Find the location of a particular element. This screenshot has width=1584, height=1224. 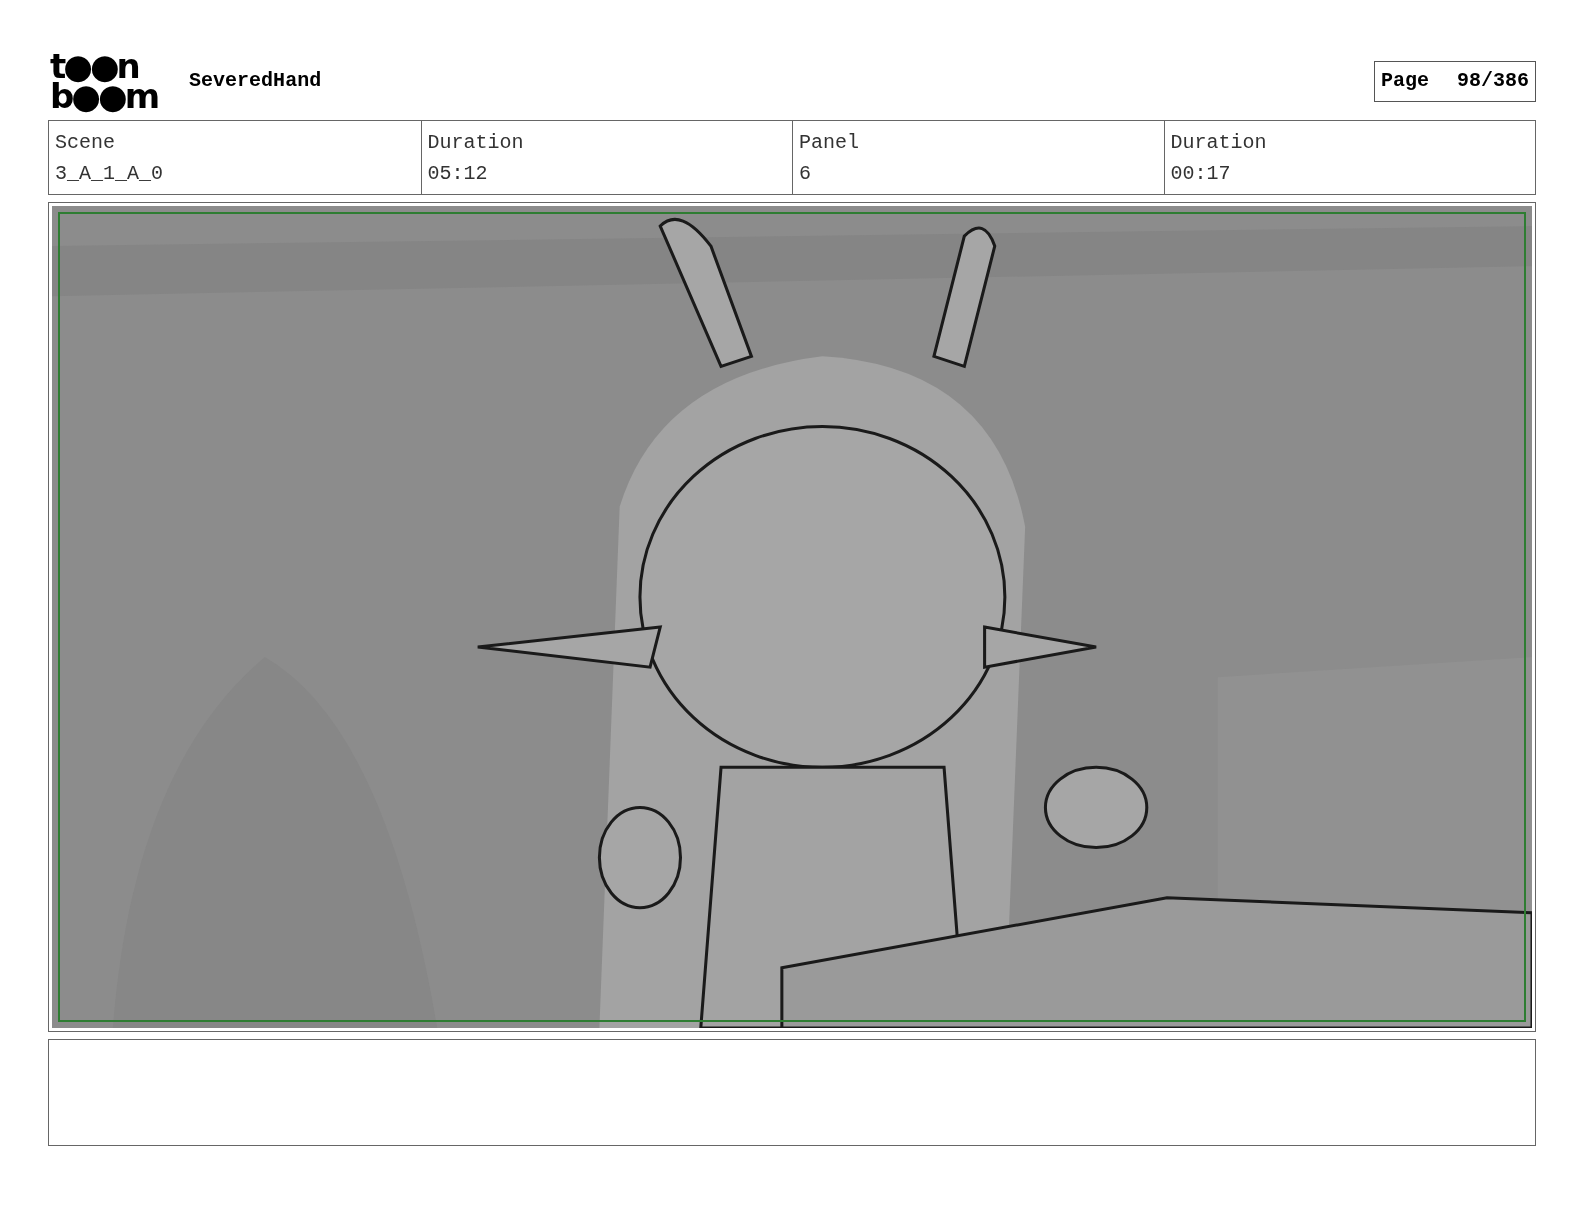

logo: t●●n b●●m is located at coordinates (104, 81).